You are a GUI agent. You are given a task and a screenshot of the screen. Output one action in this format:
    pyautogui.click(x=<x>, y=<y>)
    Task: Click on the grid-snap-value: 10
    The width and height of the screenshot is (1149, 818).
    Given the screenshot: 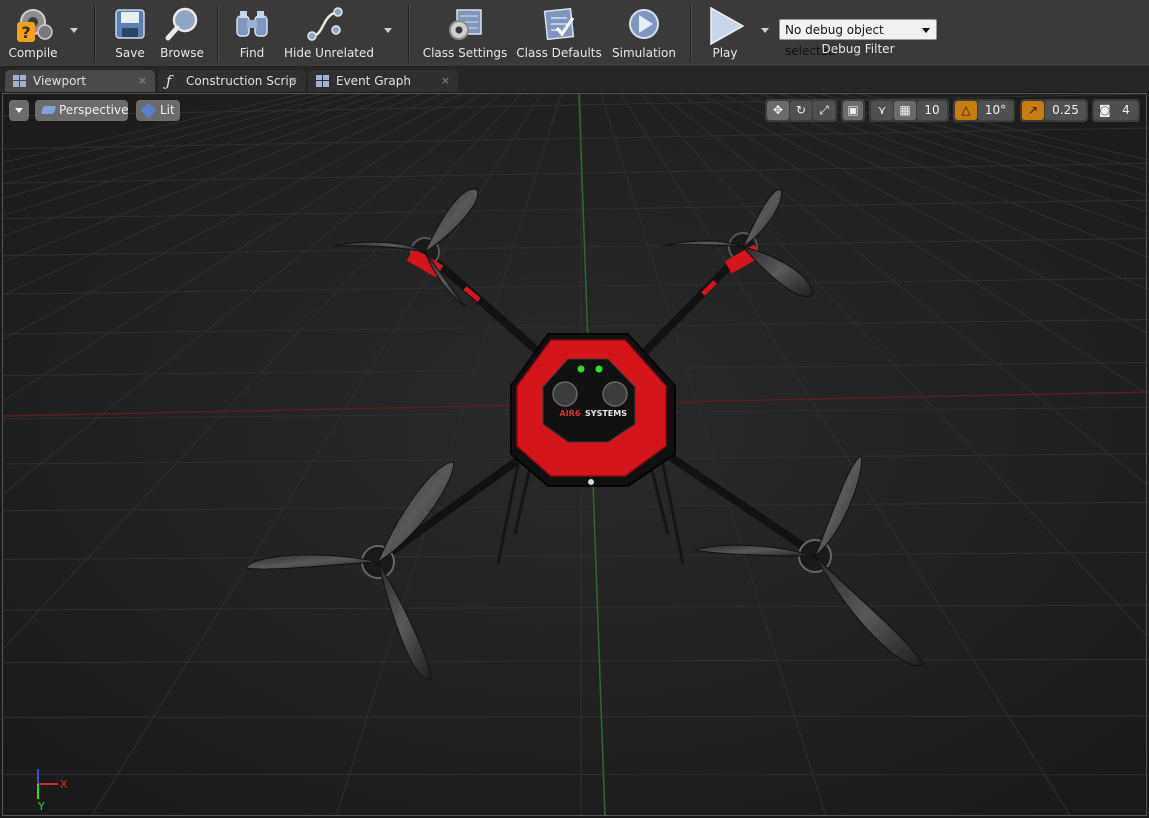 What is the action you would take?
    pyautogui.click(x=932, y=110)
    